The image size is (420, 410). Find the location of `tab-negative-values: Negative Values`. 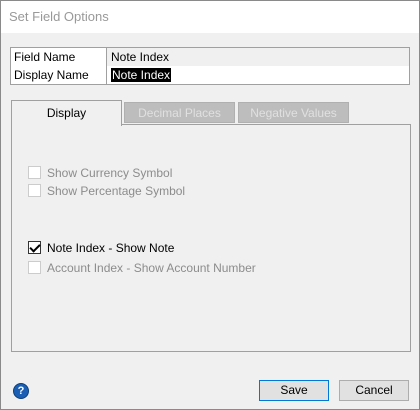

tab-negative-values: Negative Values is located at coordinates (293, 112).